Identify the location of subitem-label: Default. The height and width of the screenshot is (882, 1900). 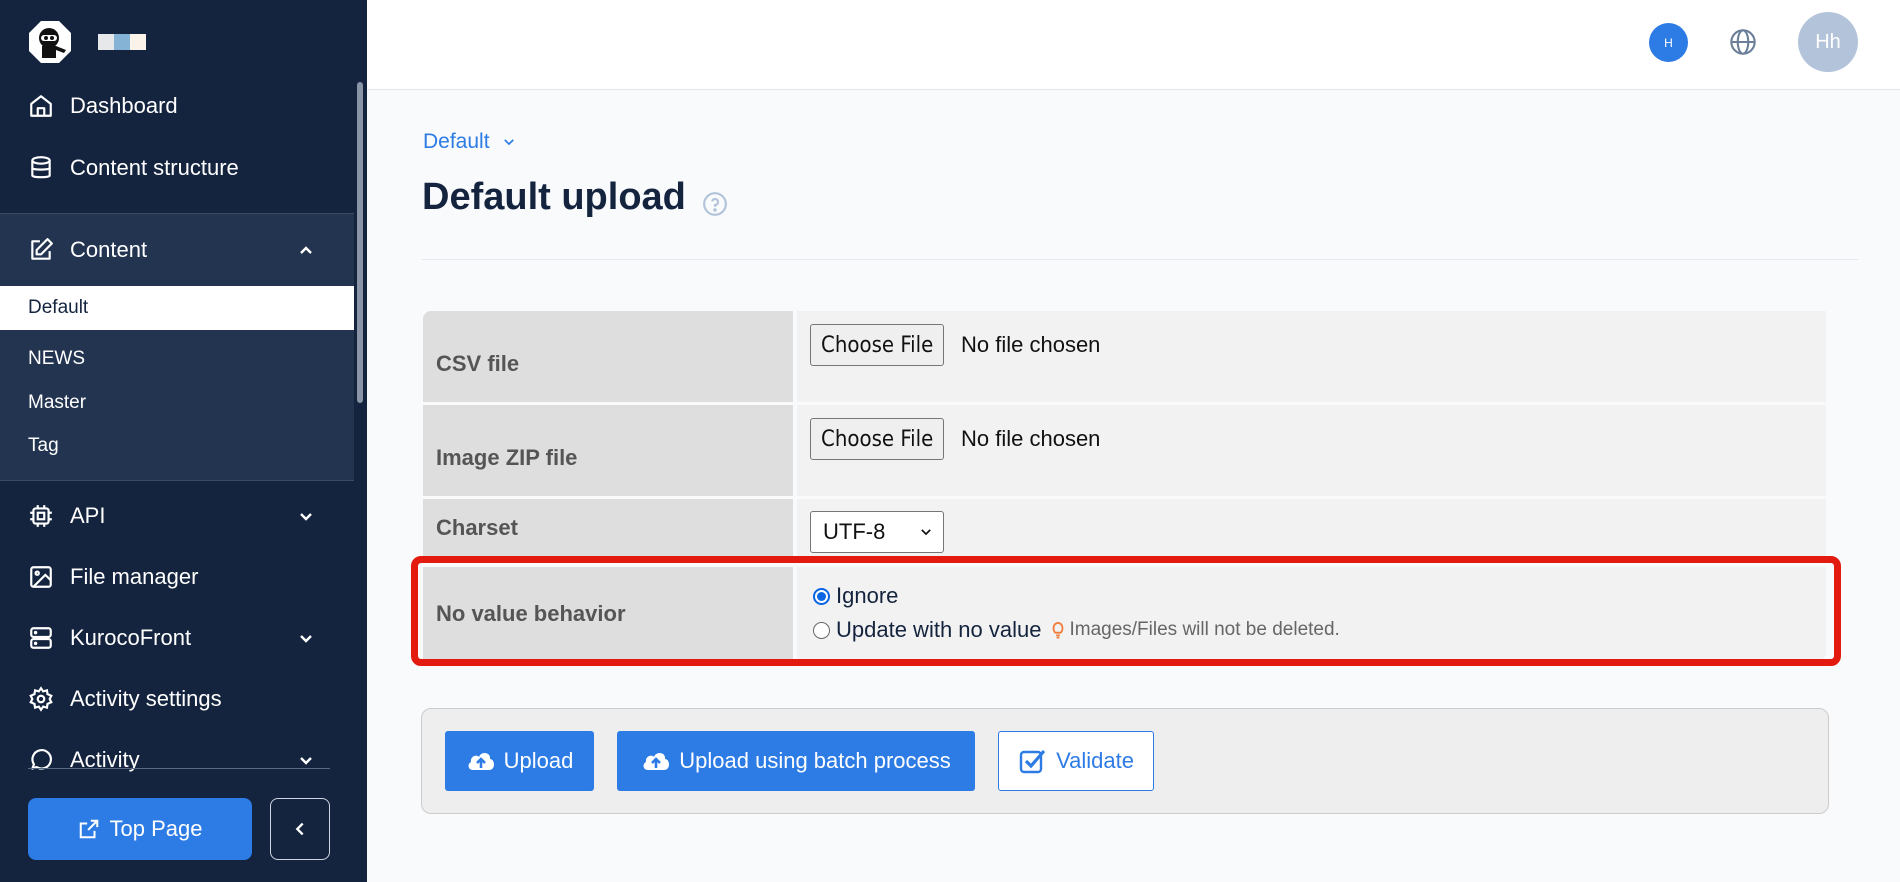
(58, 307).